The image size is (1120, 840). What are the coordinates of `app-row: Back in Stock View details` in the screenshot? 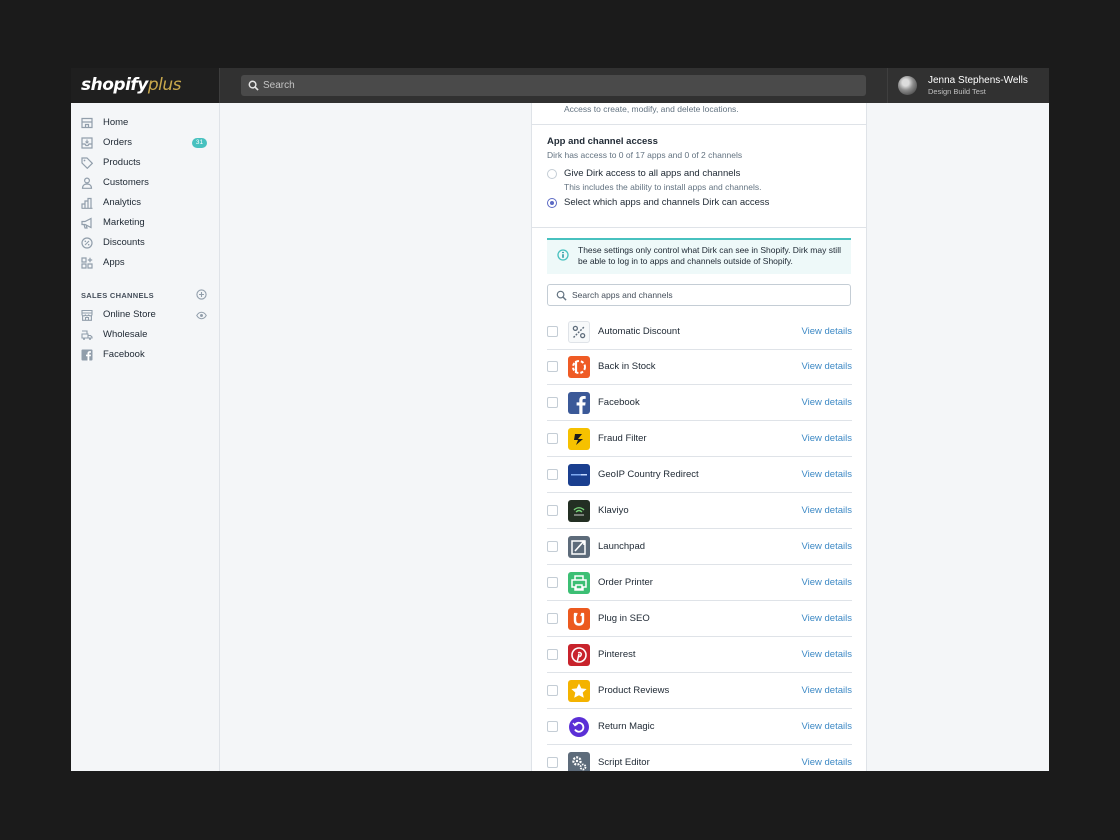 It's located at (699, 367).